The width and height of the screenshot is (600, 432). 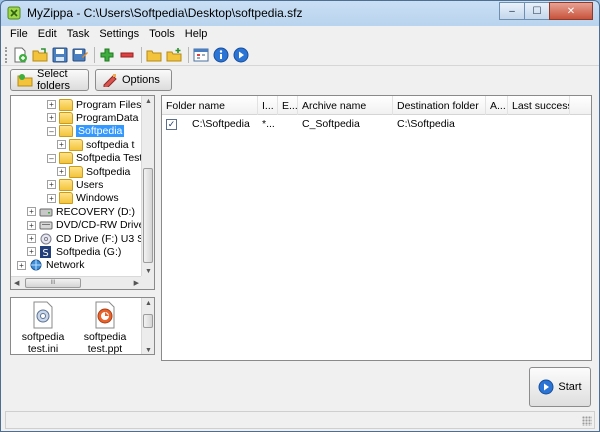 I want to click on column-folder-name: Folder name, so click(x=210, y=105).